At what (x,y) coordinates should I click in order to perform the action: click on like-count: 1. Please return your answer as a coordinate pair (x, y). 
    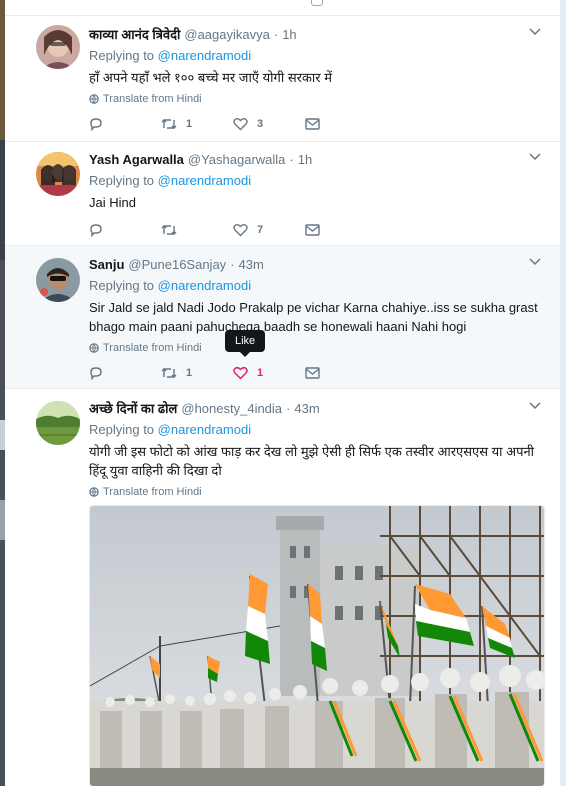
    Looking at the image, I should click on (260, 373).